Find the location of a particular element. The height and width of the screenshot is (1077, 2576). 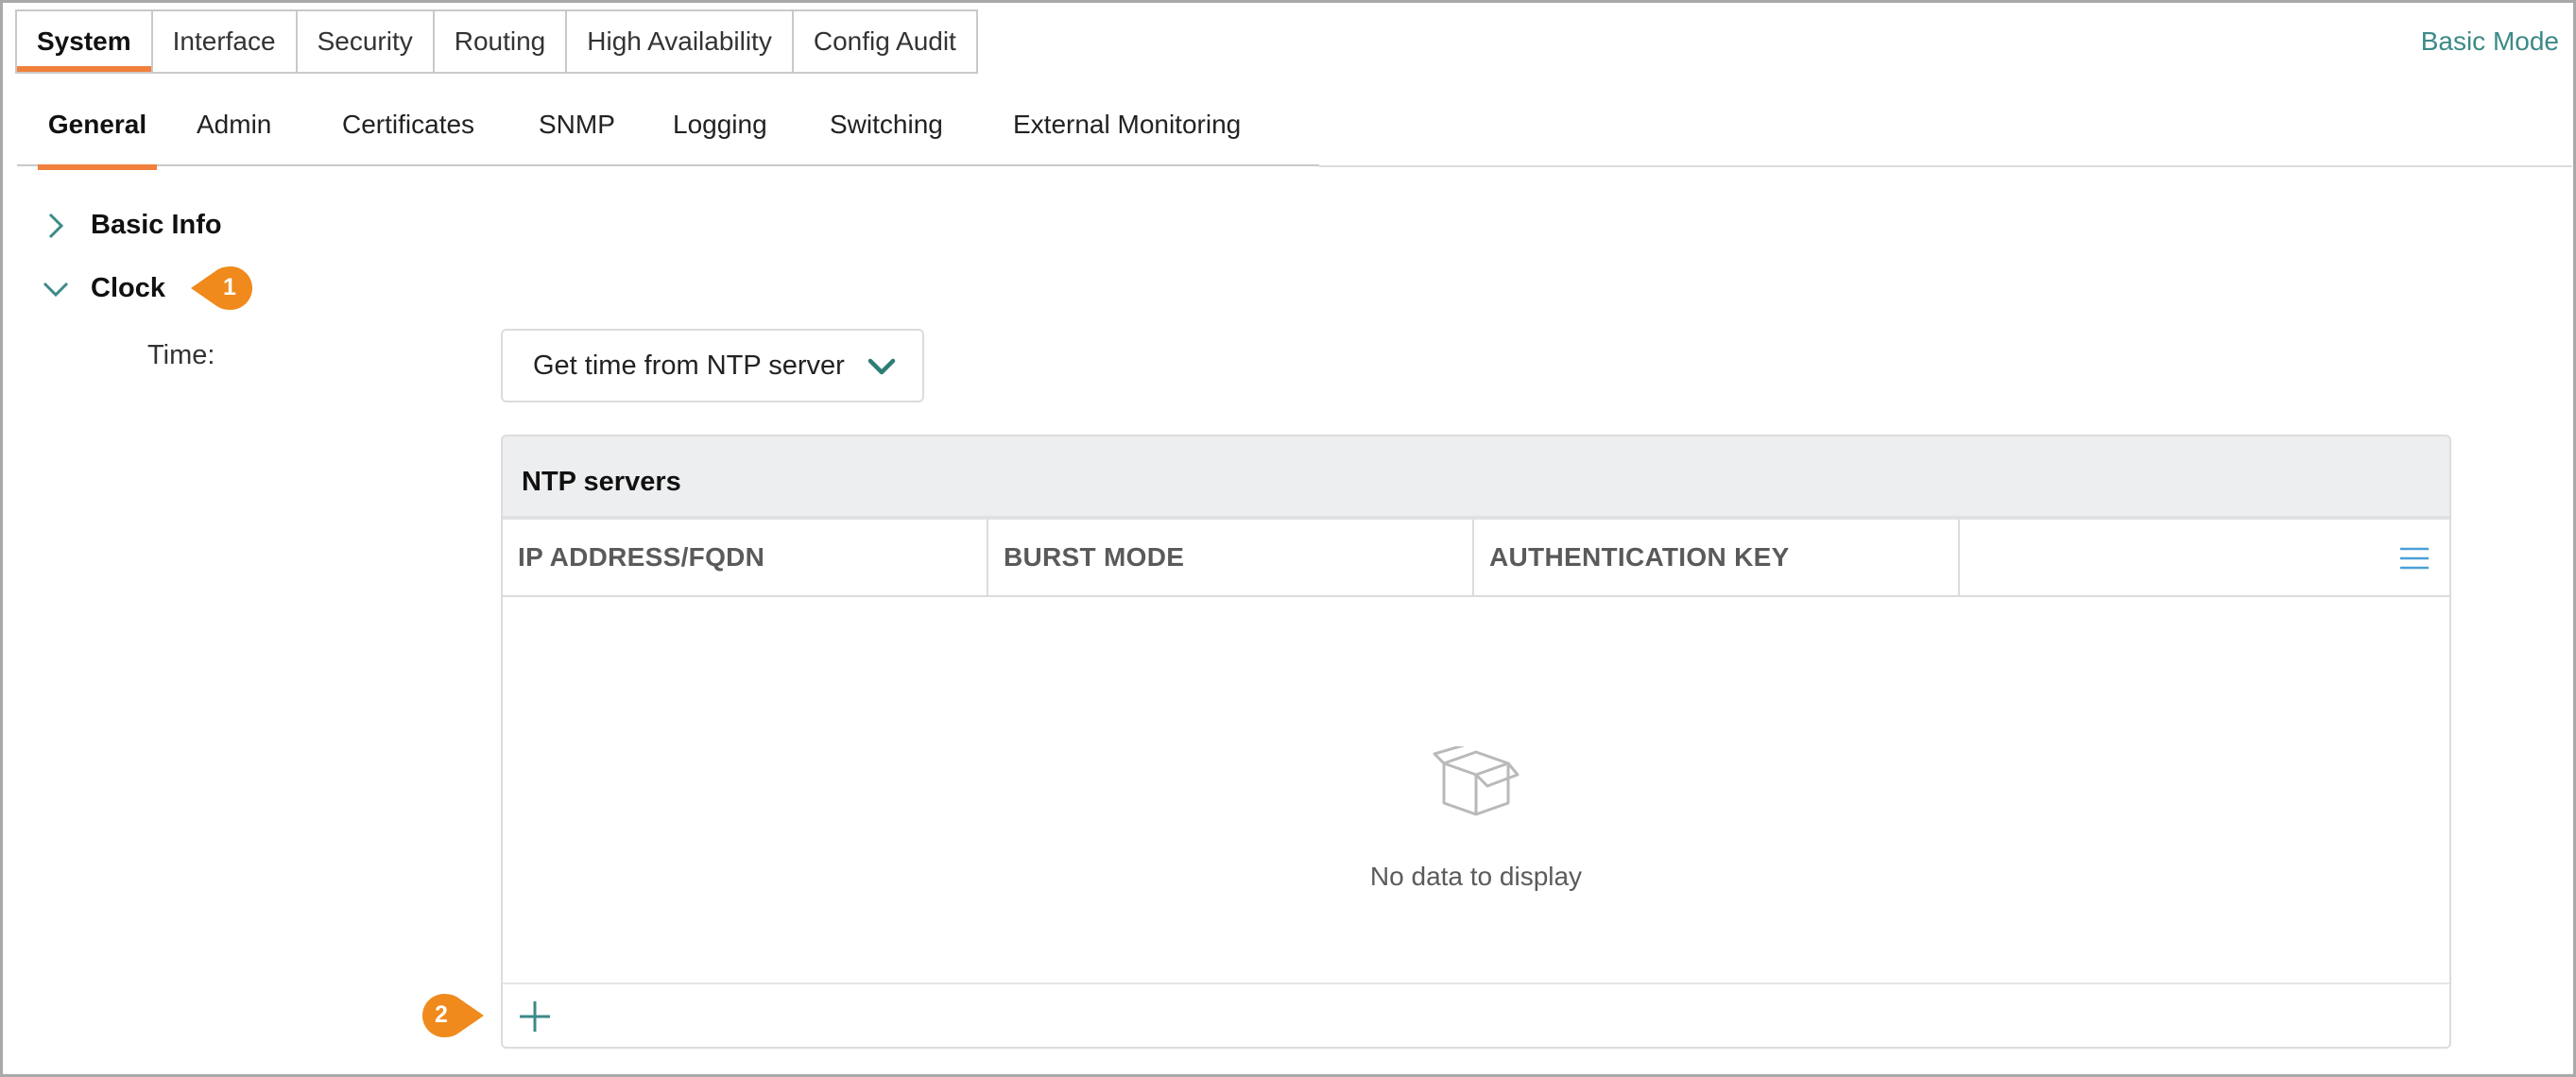

subtab-logging: Logging is located at coordinates (720, 137).